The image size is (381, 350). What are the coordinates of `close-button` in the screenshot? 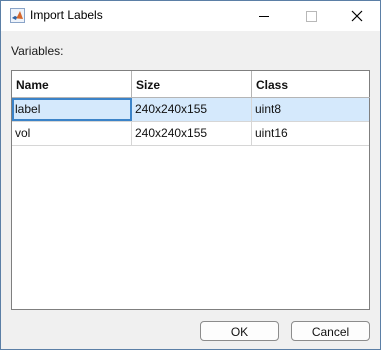 It's located at (357, 16).